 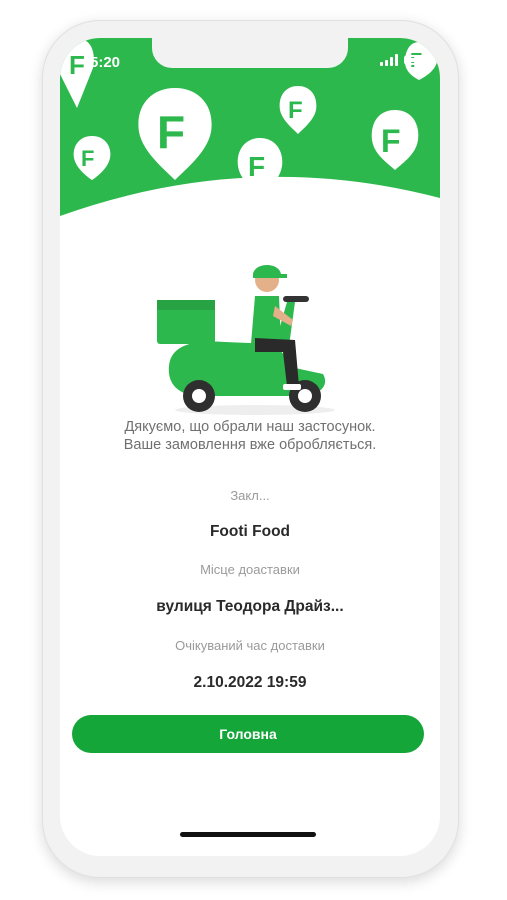 What do you see at coordinates (389, 60) in the screenshot?
I see `signal-icon` at bounding box center [389, 60].